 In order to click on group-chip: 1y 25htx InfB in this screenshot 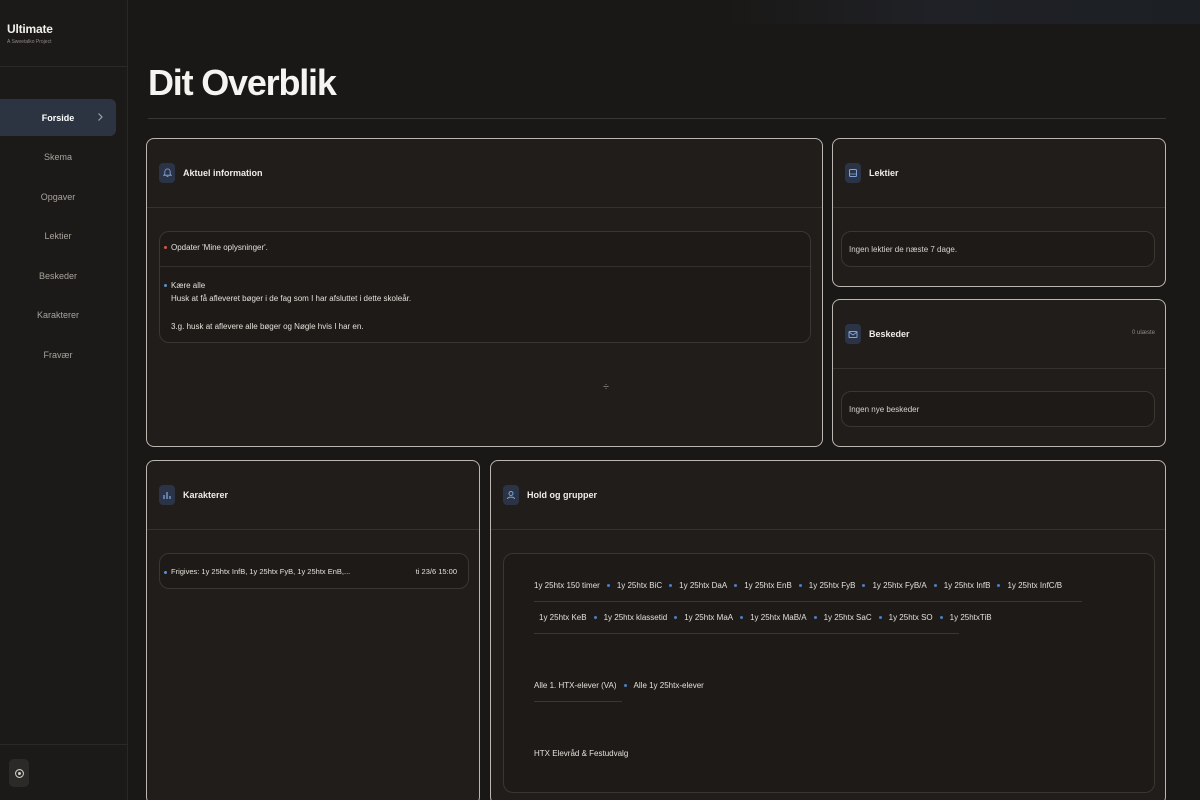, I will do `click(962, 585)`.